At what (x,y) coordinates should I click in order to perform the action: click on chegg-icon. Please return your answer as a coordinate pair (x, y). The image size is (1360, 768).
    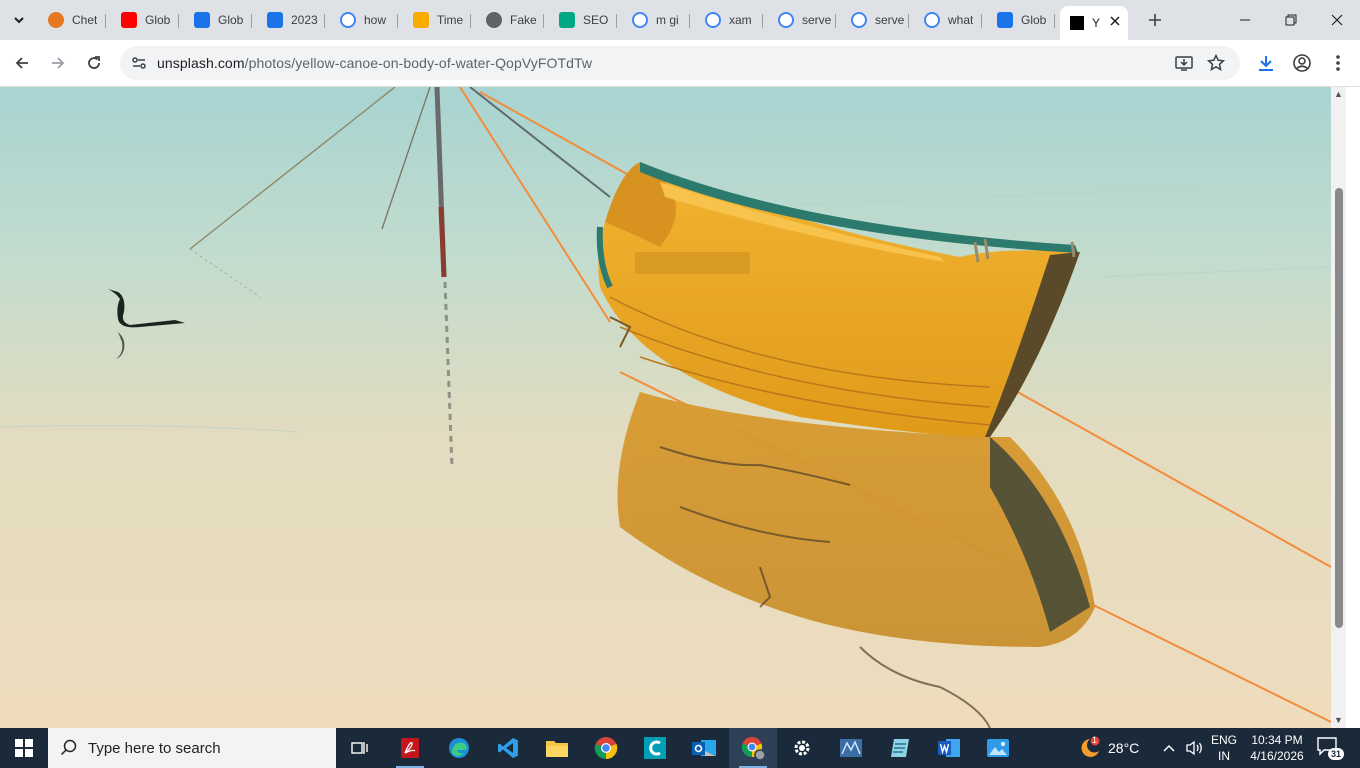
    Looking at the image, I should click on (56, 20).